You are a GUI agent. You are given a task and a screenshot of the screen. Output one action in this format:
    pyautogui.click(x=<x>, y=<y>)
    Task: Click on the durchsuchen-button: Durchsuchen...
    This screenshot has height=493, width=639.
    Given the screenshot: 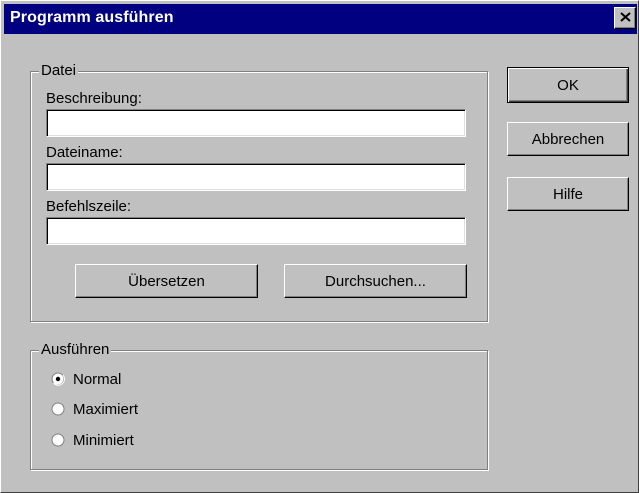 What is the action you would take?
    pyautogui.click(x=375, y=281)
    